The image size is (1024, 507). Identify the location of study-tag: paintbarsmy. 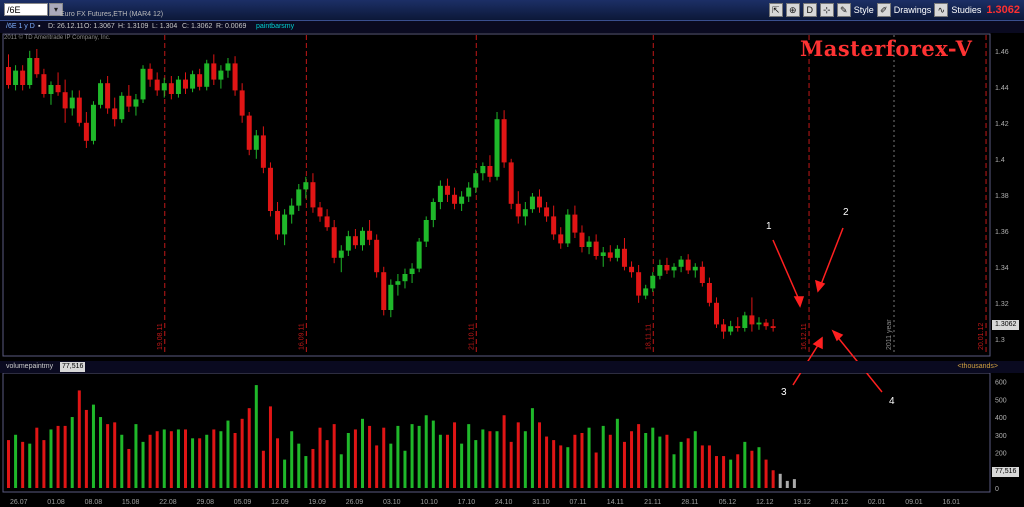
(275, 27).